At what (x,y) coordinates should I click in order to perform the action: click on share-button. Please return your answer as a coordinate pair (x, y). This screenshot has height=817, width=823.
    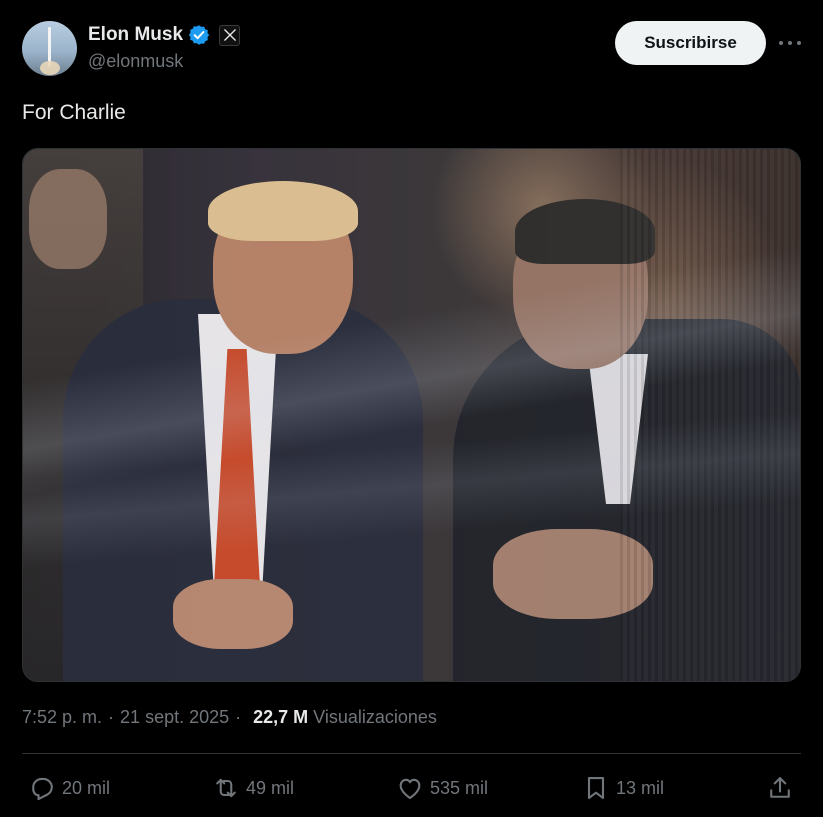
    Looking at the image, I should click on (780, 788).